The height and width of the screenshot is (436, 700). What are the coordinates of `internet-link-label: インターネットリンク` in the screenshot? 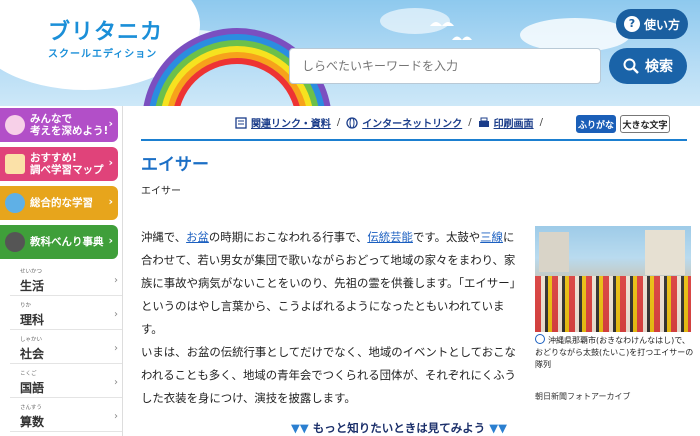 It's located at (412, 124).